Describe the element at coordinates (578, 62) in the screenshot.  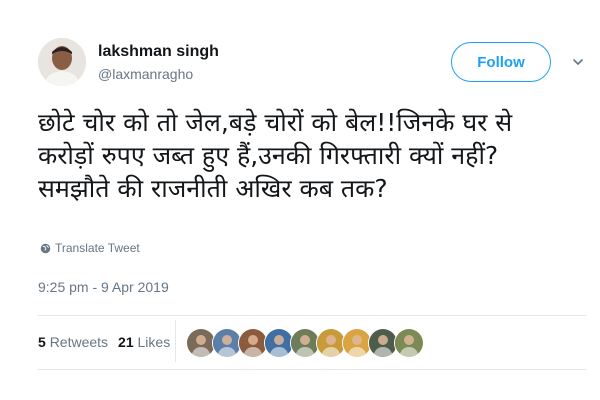
I see `chevron-down-icon` at that location.